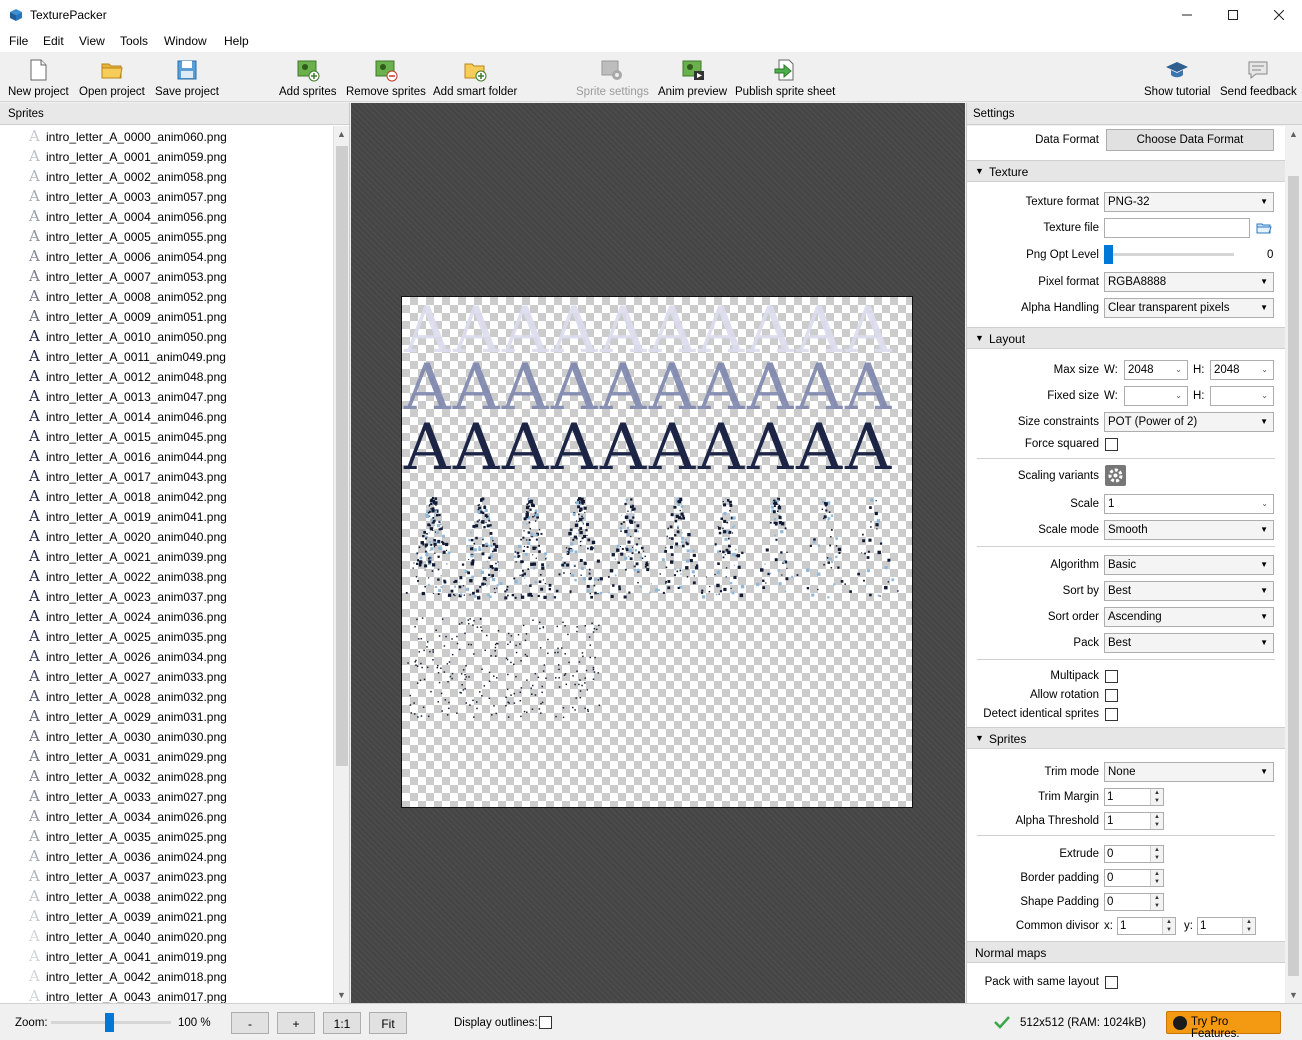  What do you see at coordinates (166, 256) in the screenshot?
I see `sprite-list-item: Aintro_letter_A_0006_anim054.png` at bounding box center [166, 256].